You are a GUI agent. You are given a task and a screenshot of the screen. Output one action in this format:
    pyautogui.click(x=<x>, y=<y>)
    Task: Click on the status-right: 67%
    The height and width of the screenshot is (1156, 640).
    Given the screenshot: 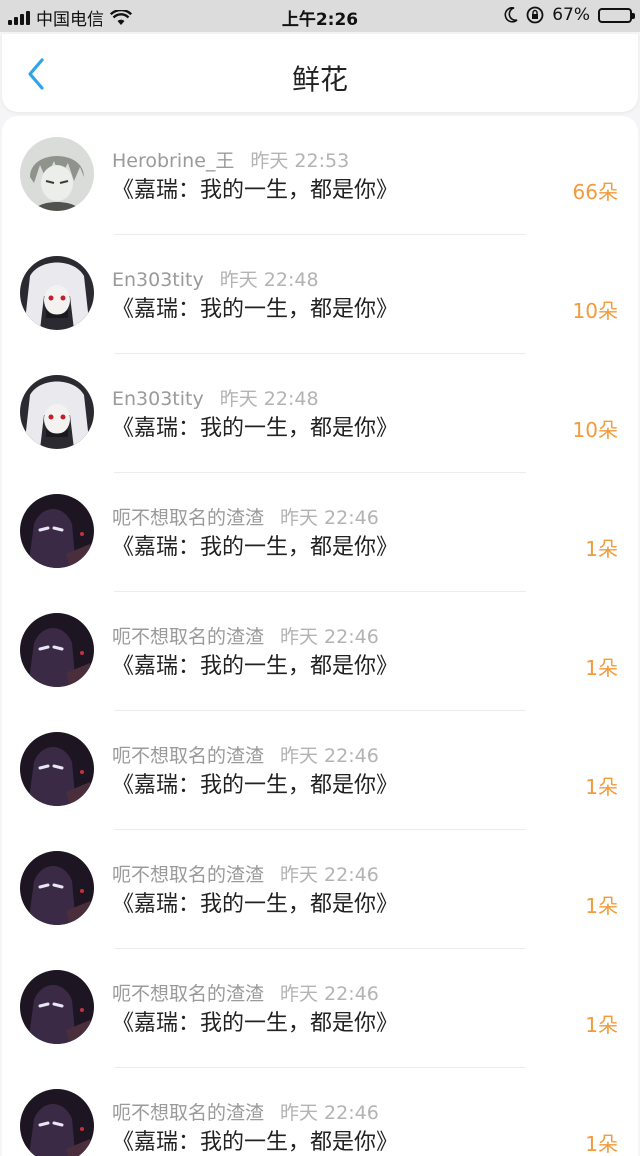 What is the action you would take?
    pyautogui.click(x=569, y=15)
    